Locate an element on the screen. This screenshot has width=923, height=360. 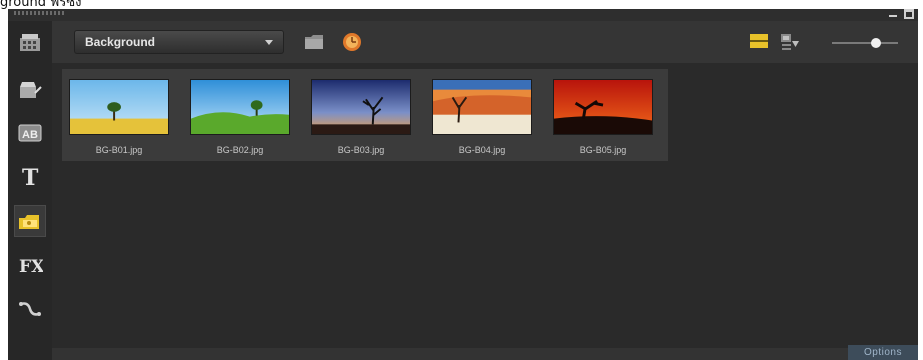
svg-text: FX is located at coordinates (31, 266).